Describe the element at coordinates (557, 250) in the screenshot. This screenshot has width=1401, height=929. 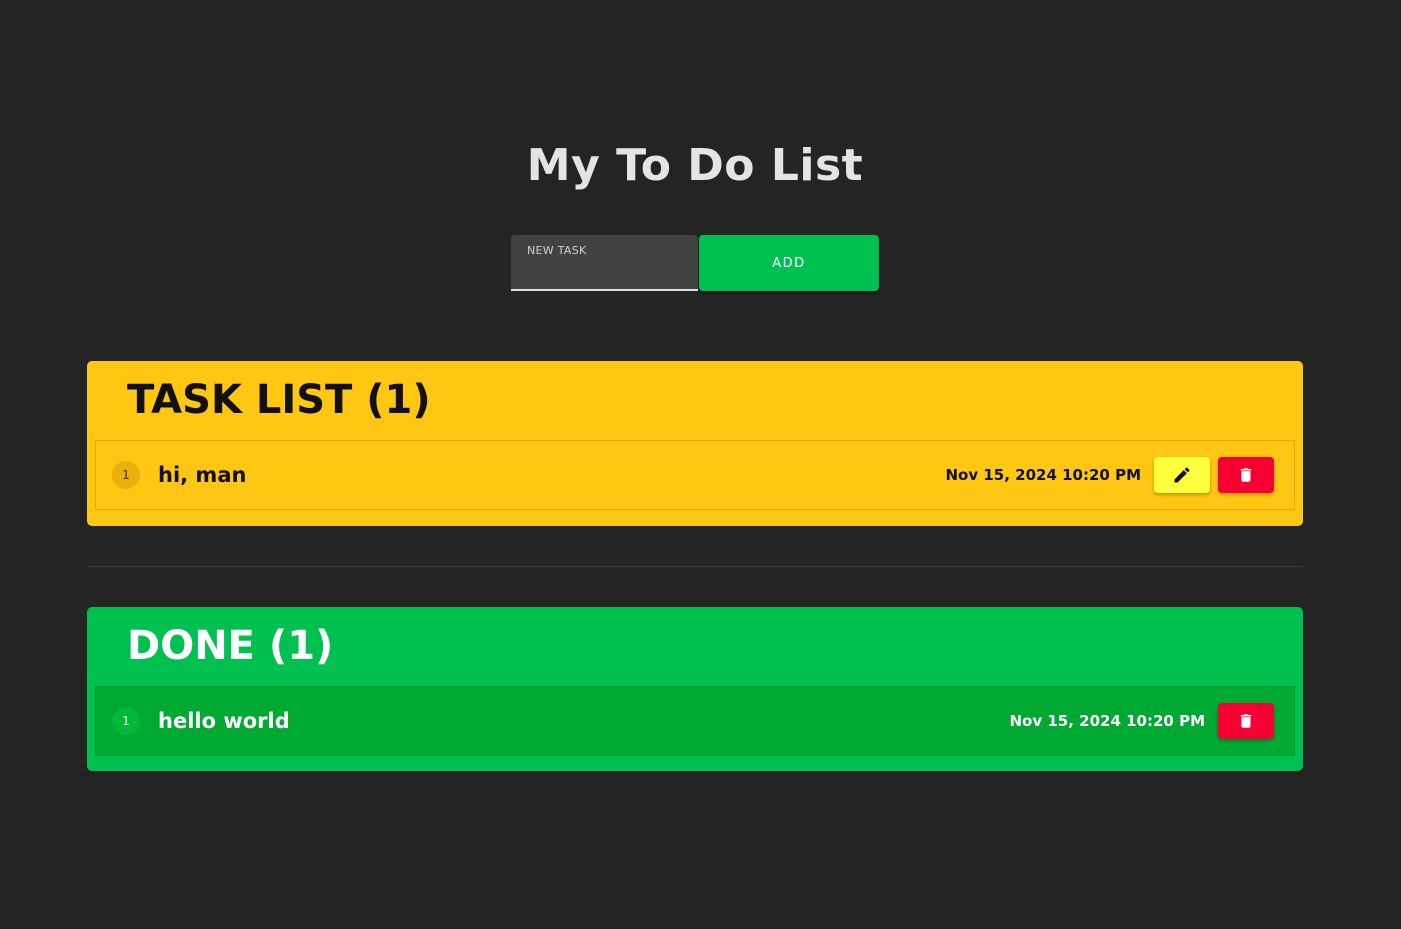
I see `new-task-label: NEW TASK` at that location.